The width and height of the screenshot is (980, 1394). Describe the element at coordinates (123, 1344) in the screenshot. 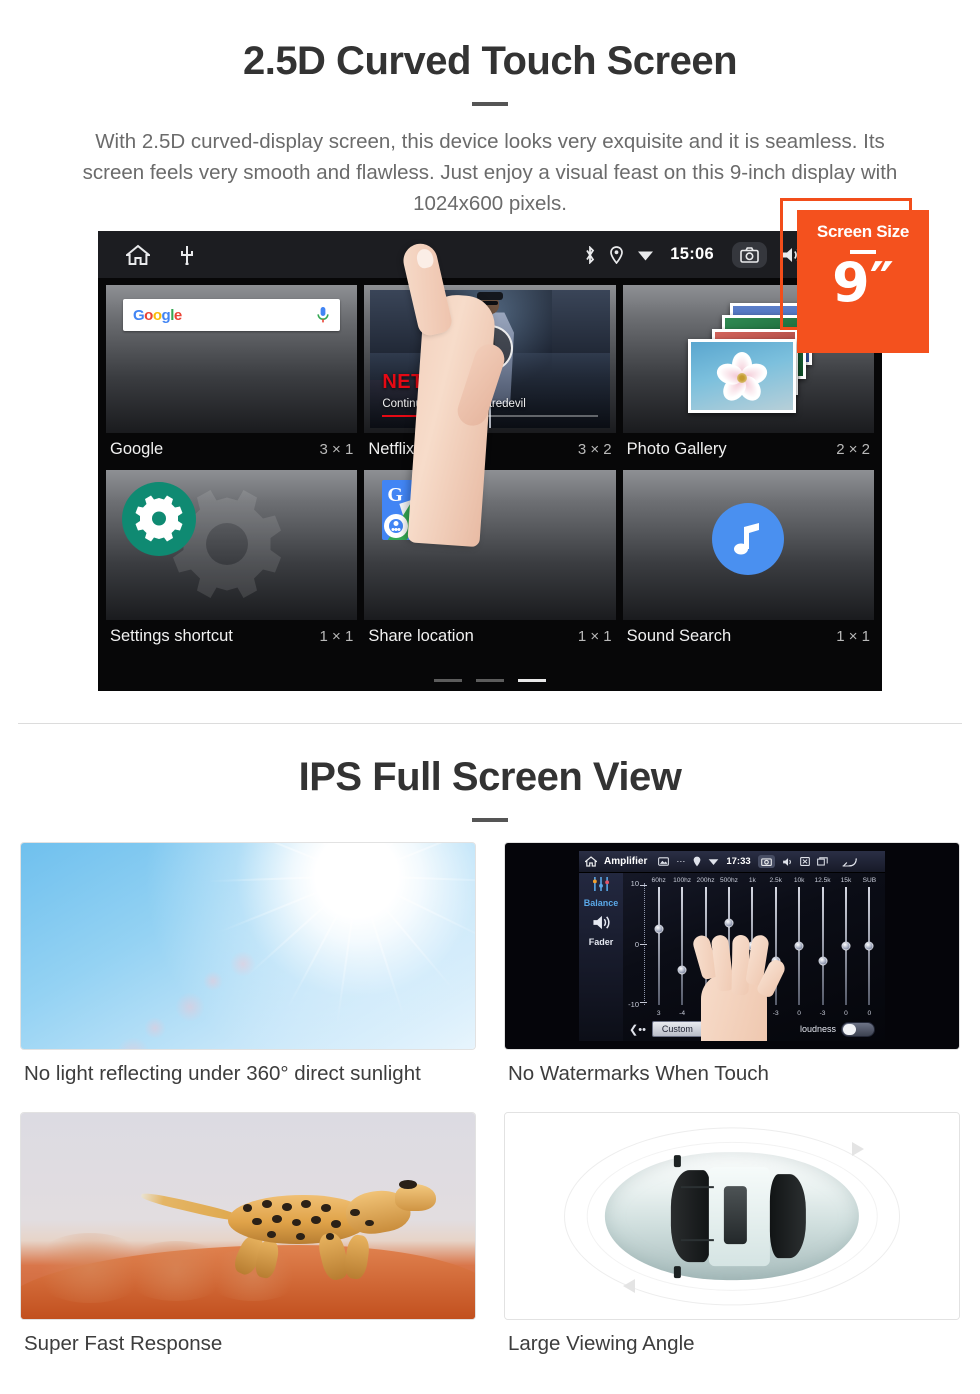

I see `feature-caption: Super Fast Response` at that location.